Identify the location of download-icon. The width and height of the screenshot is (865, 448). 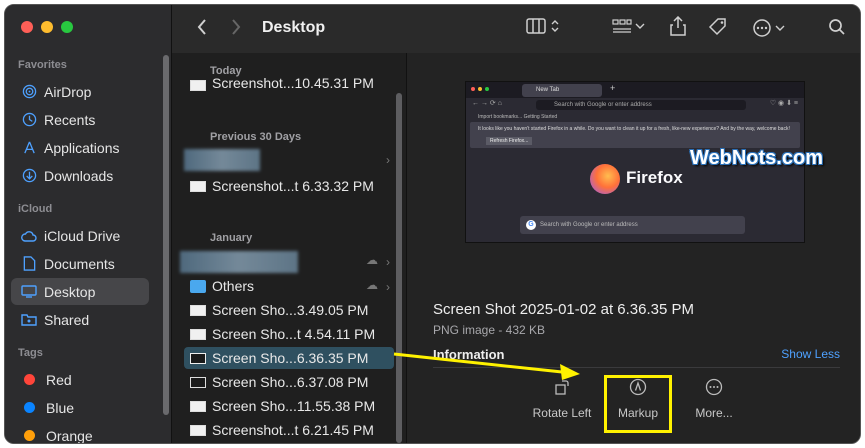
(29, 176).